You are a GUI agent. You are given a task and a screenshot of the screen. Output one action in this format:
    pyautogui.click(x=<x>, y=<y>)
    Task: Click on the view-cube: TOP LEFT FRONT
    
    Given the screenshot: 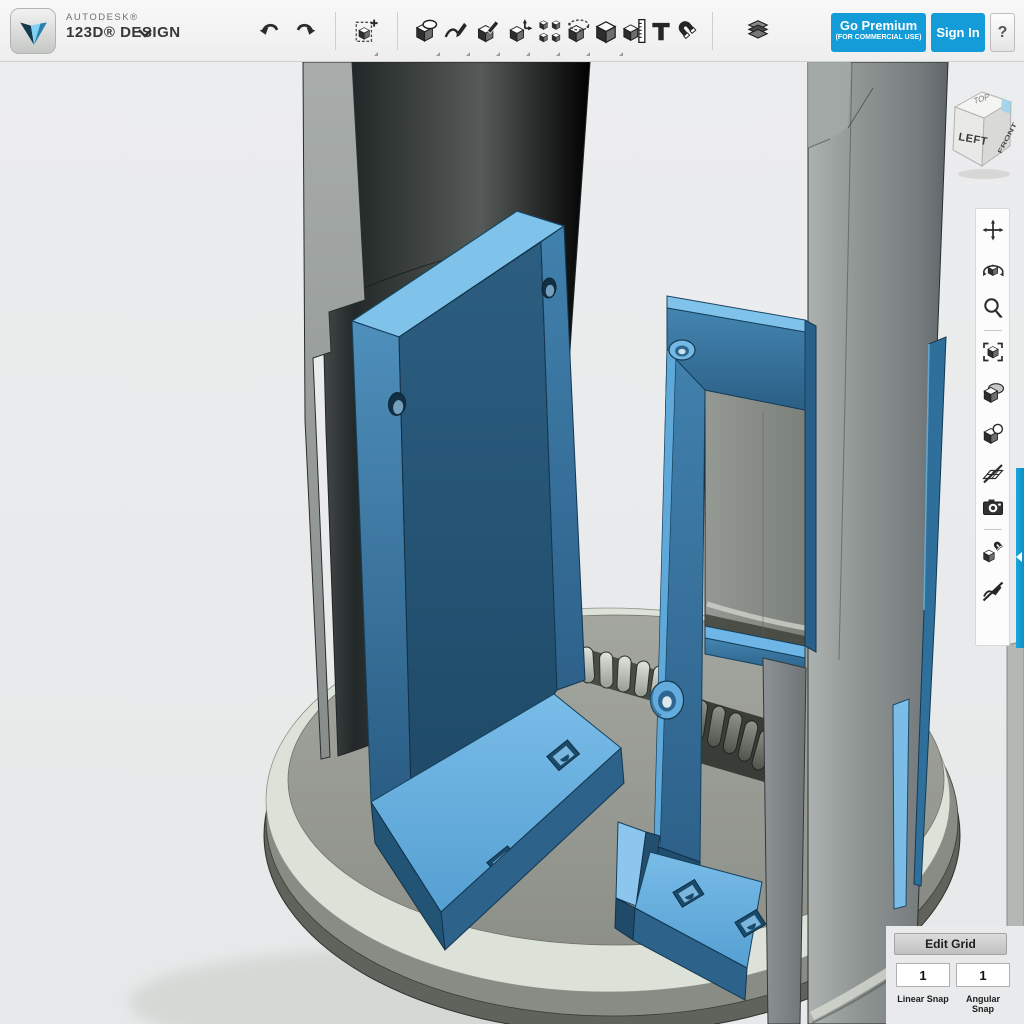 What is the action you would take?
    pyautogui.click(x=984, y=134)
    